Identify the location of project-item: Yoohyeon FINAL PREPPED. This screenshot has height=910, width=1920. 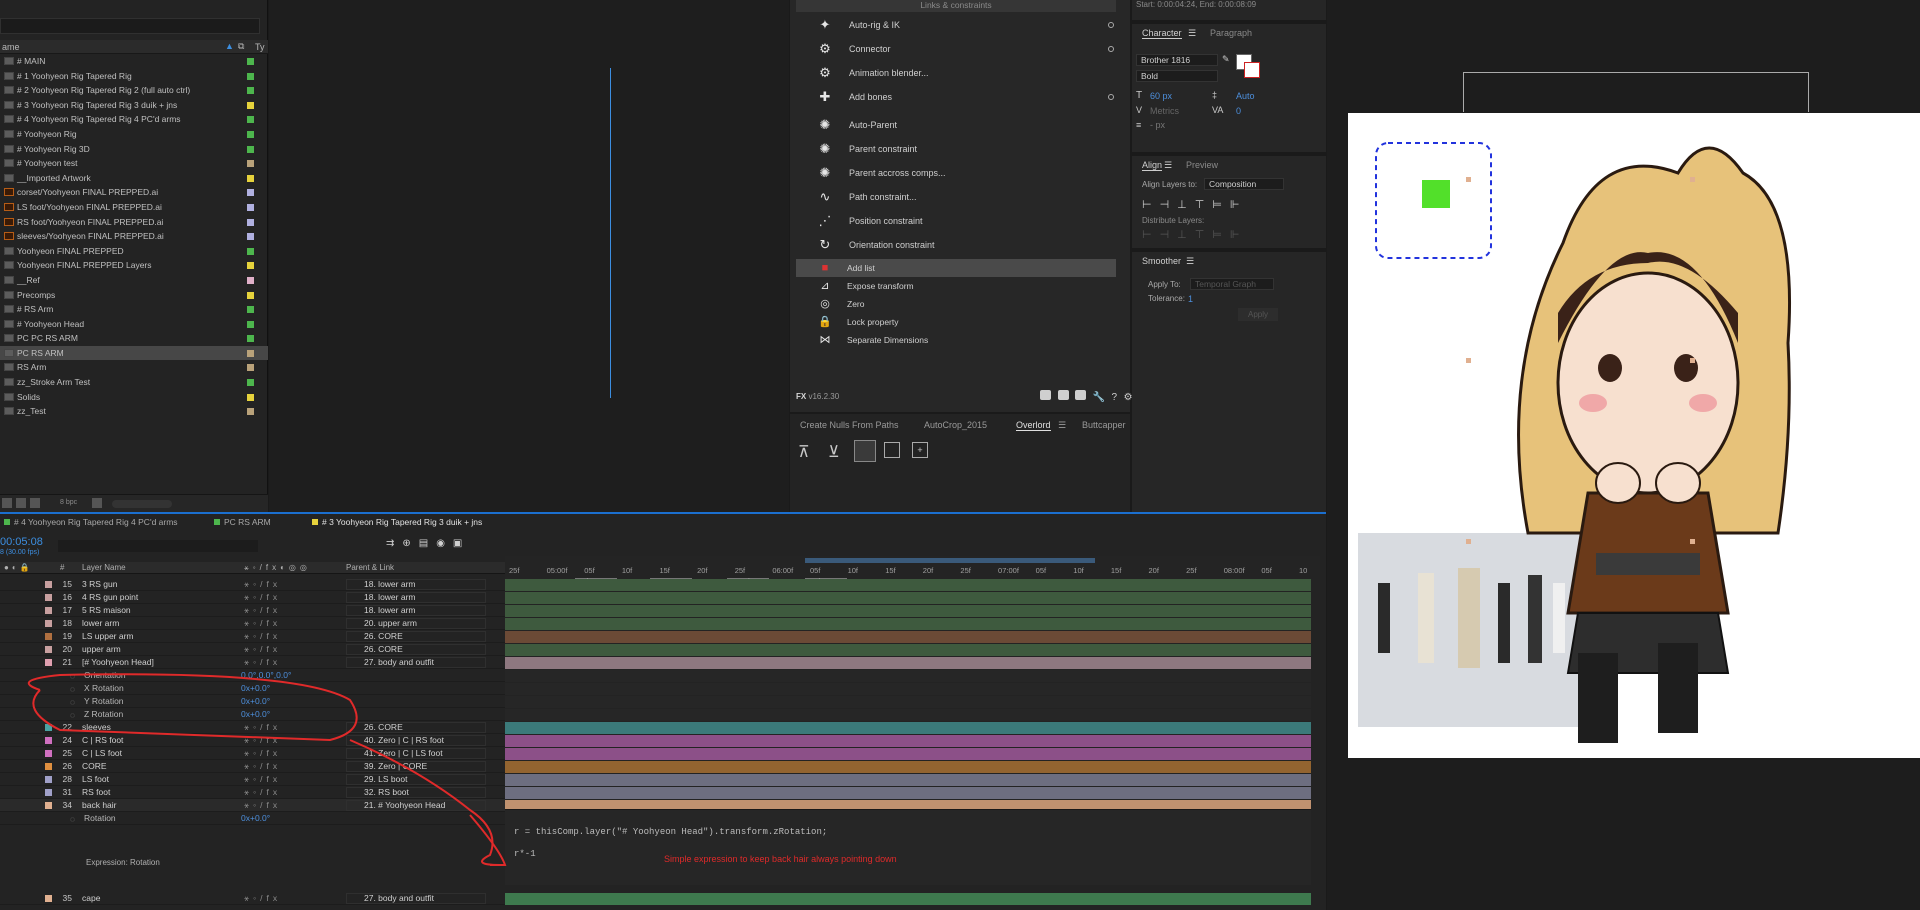
(134, 251).